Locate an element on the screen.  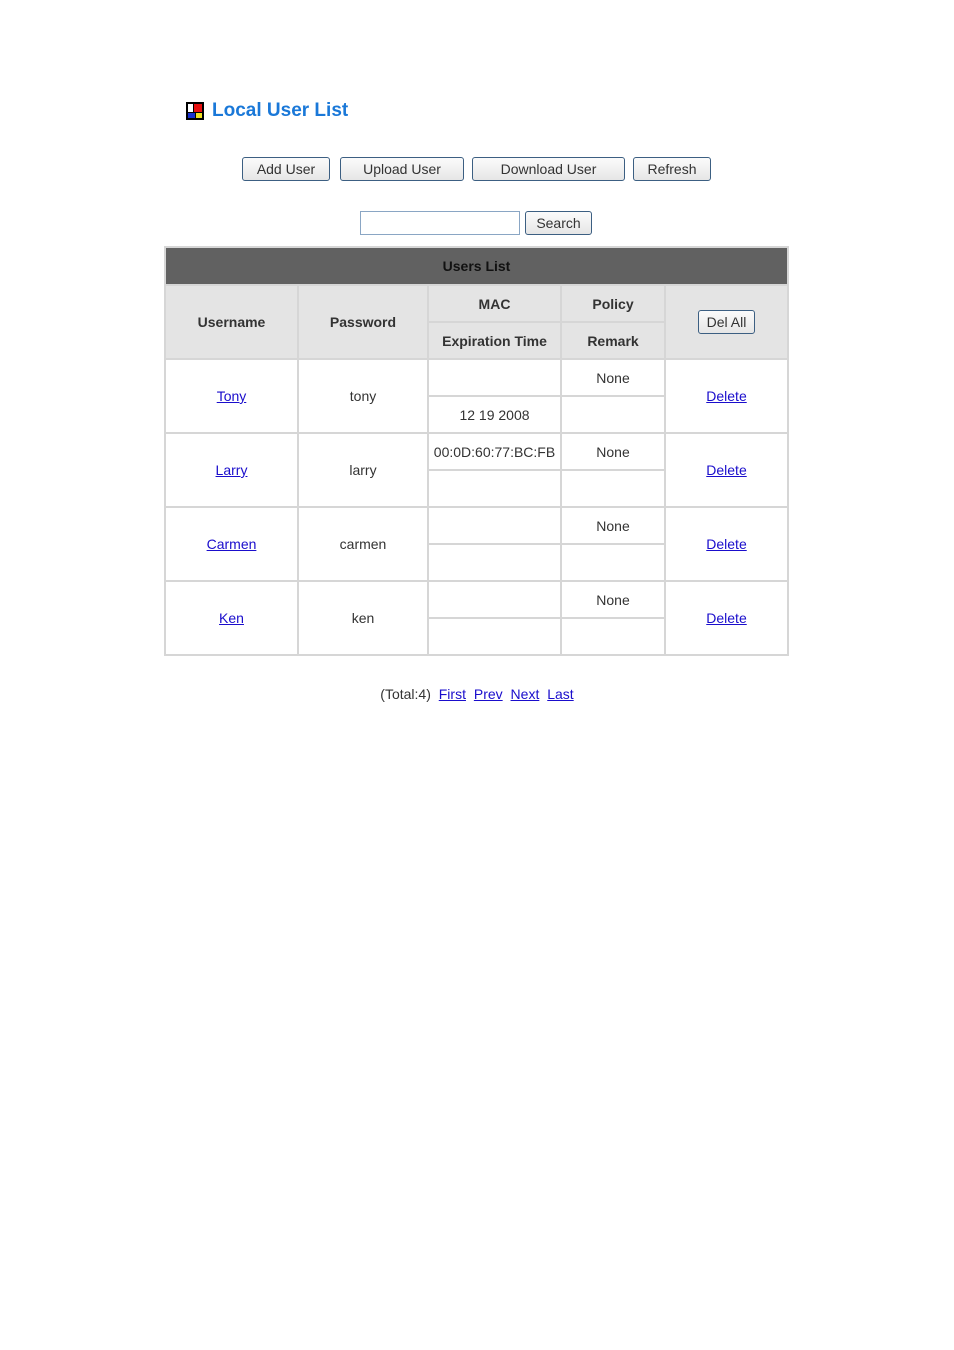
table-row: Ken ken None Delete is located at coordinates (476, 618).